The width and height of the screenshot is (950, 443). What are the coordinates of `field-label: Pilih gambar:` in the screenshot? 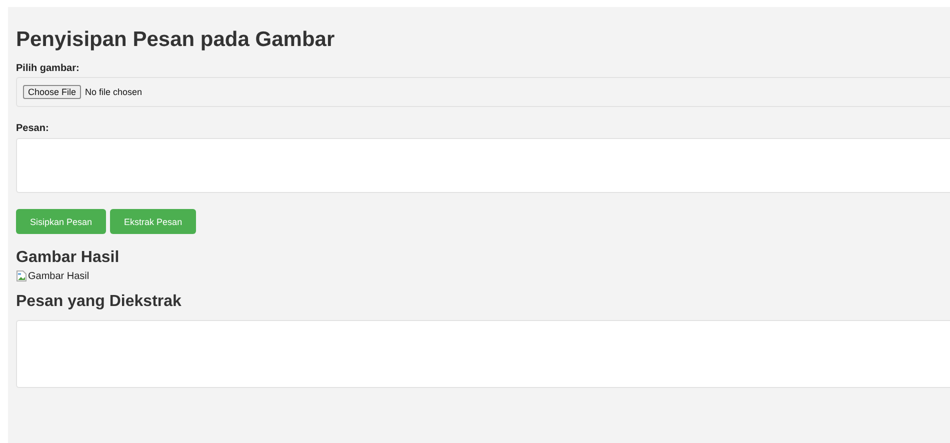 It's located at (48, 69).